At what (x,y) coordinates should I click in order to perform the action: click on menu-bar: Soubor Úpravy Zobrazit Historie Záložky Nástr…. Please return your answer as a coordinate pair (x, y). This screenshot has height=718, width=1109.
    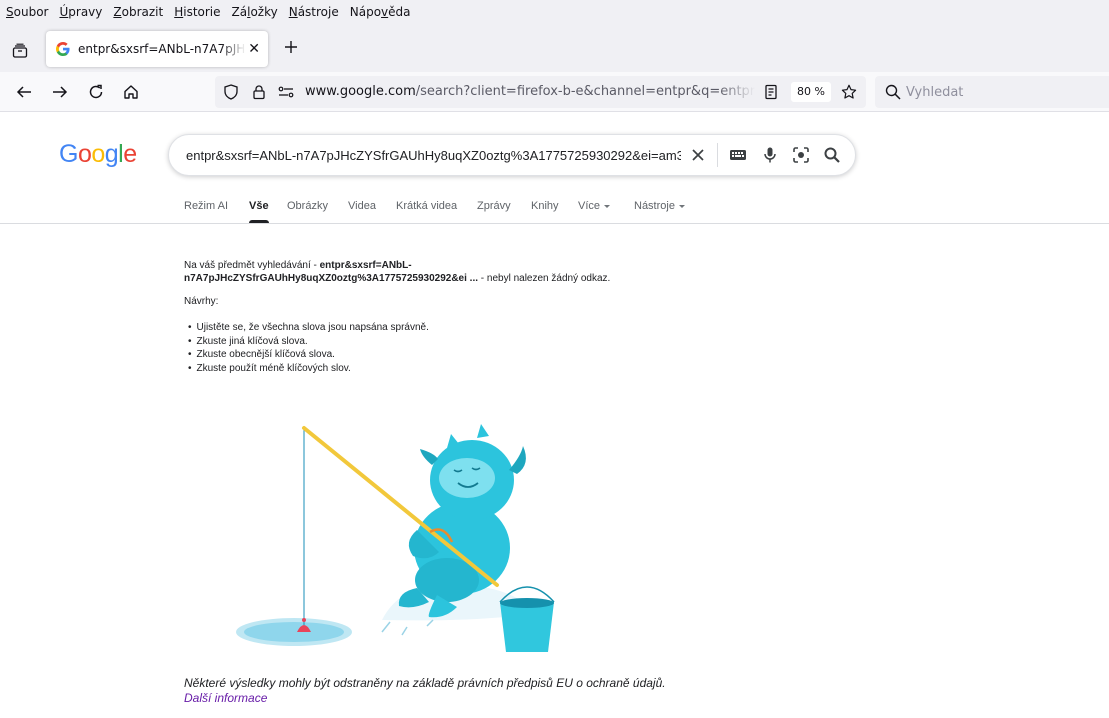
    Looking at the image, I should click on (554, 12).